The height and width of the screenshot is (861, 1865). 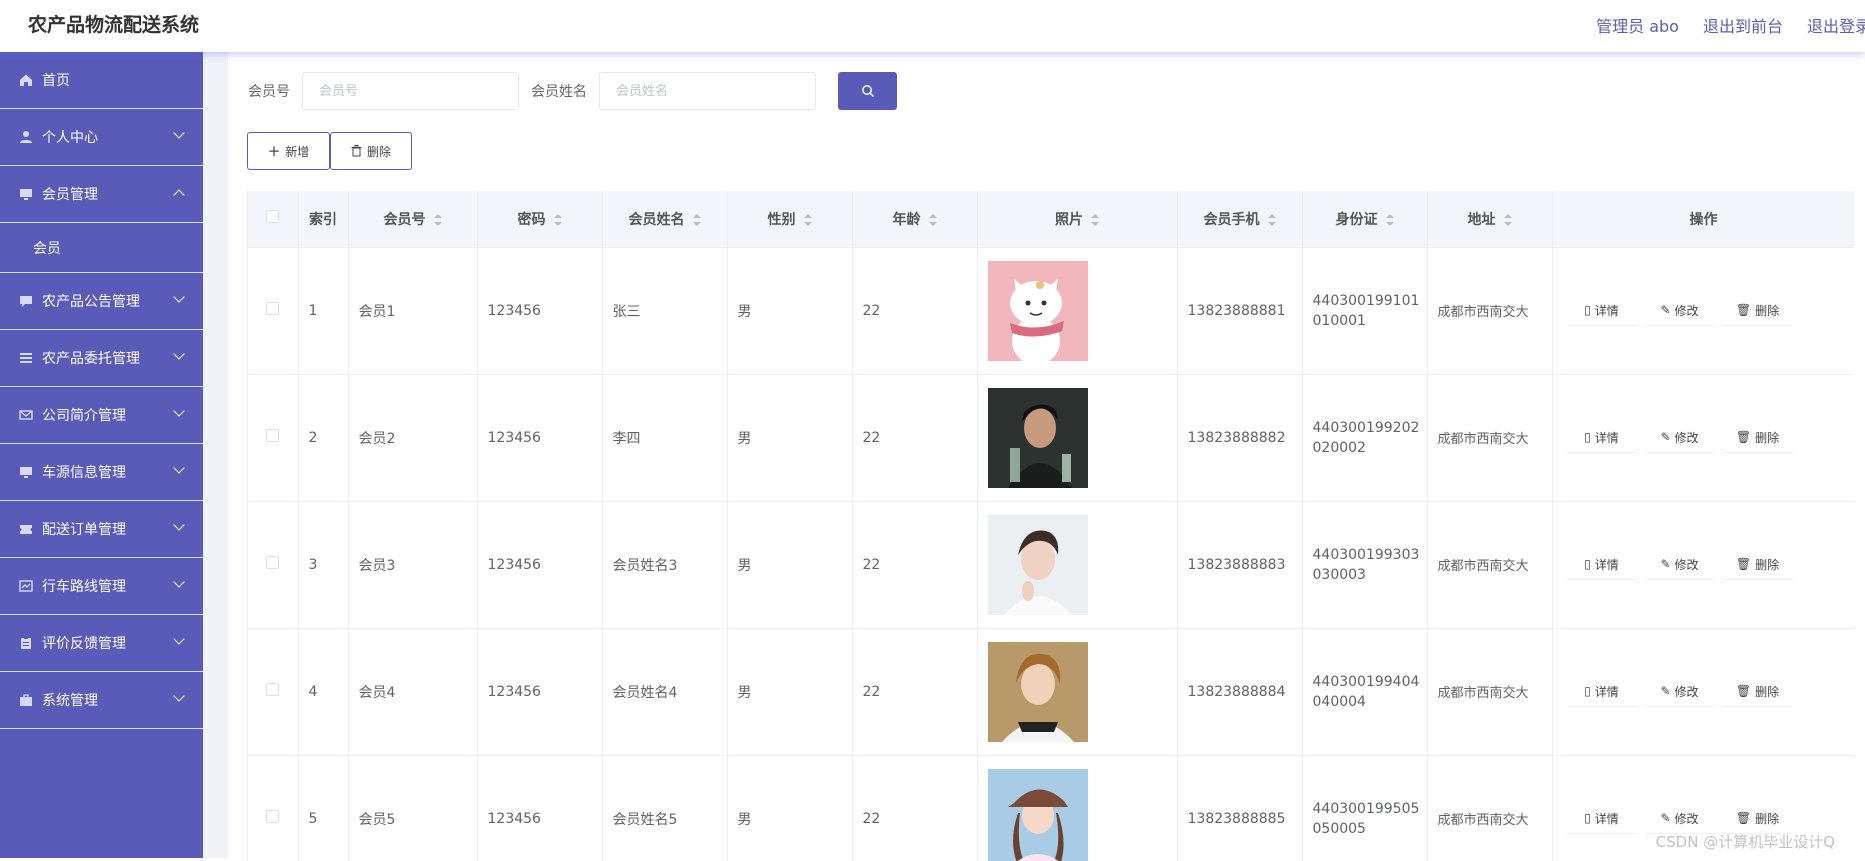 I want to click on column-header-id-card: 身份证, so click(x=1364, y=219).